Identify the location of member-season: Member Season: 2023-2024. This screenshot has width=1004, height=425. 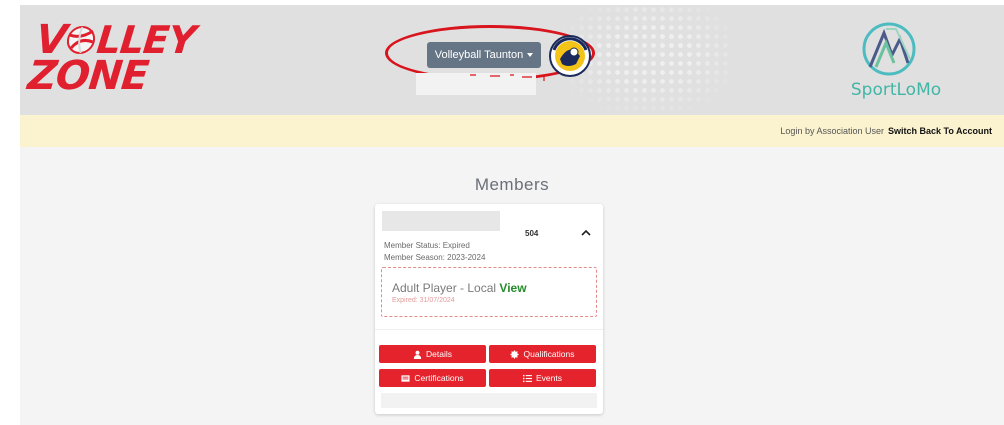
(435, 257).